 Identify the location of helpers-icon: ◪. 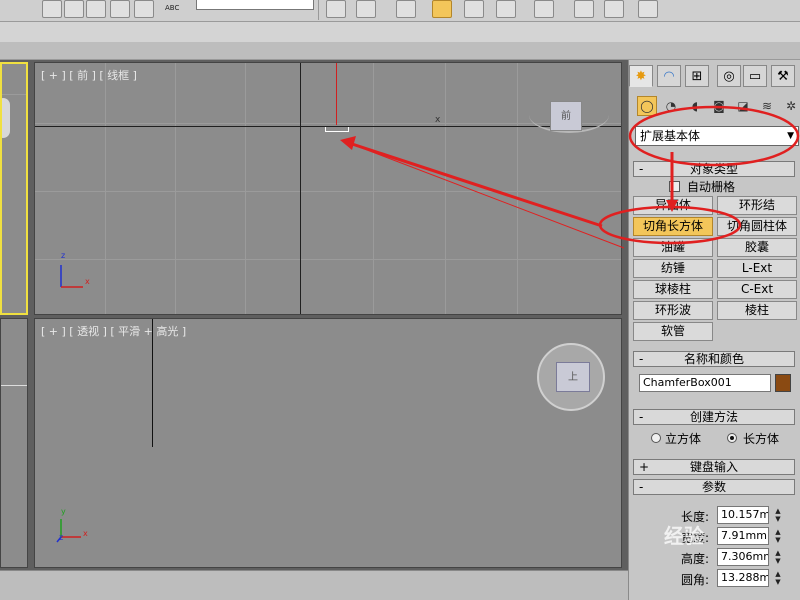
(743, 106).